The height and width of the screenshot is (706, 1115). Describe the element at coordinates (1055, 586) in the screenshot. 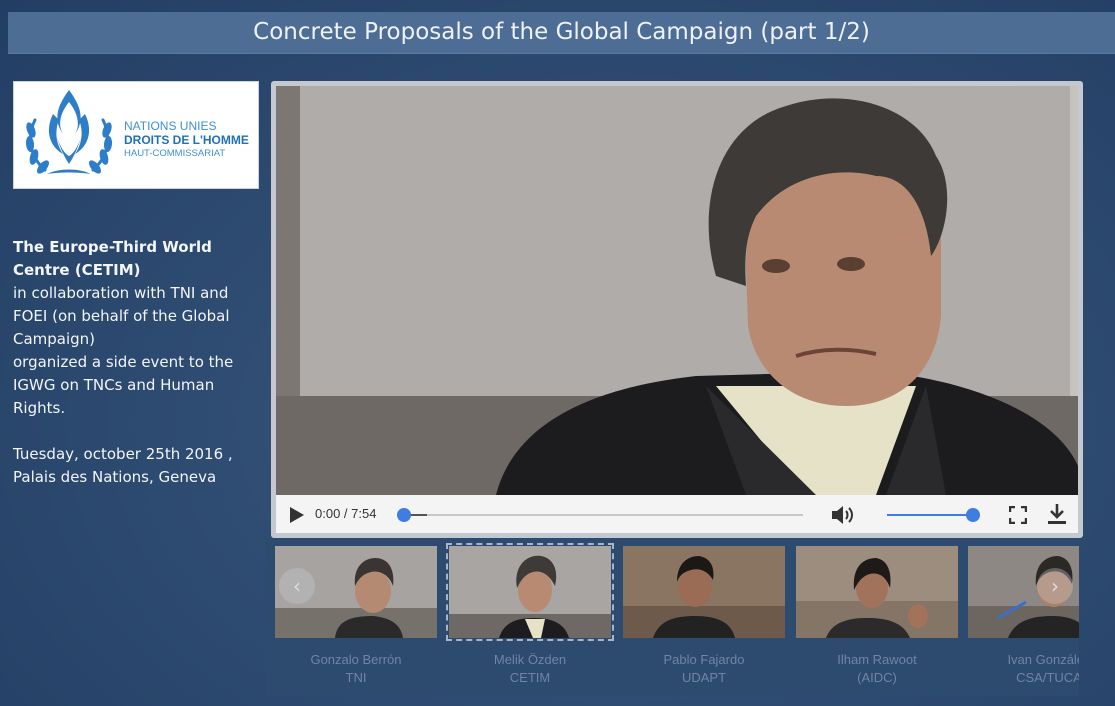

I see `carousel-next-icon: ›` at that location.